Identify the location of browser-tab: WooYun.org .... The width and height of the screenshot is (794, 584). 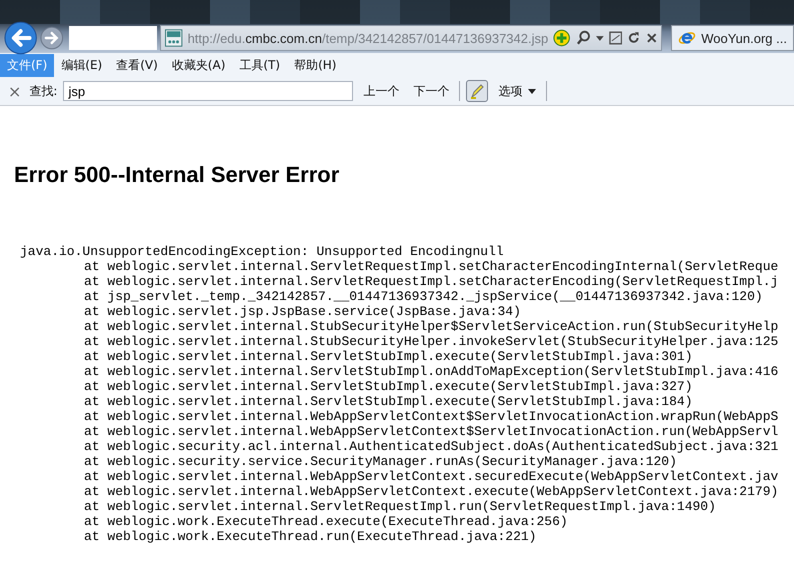
(732, 38).